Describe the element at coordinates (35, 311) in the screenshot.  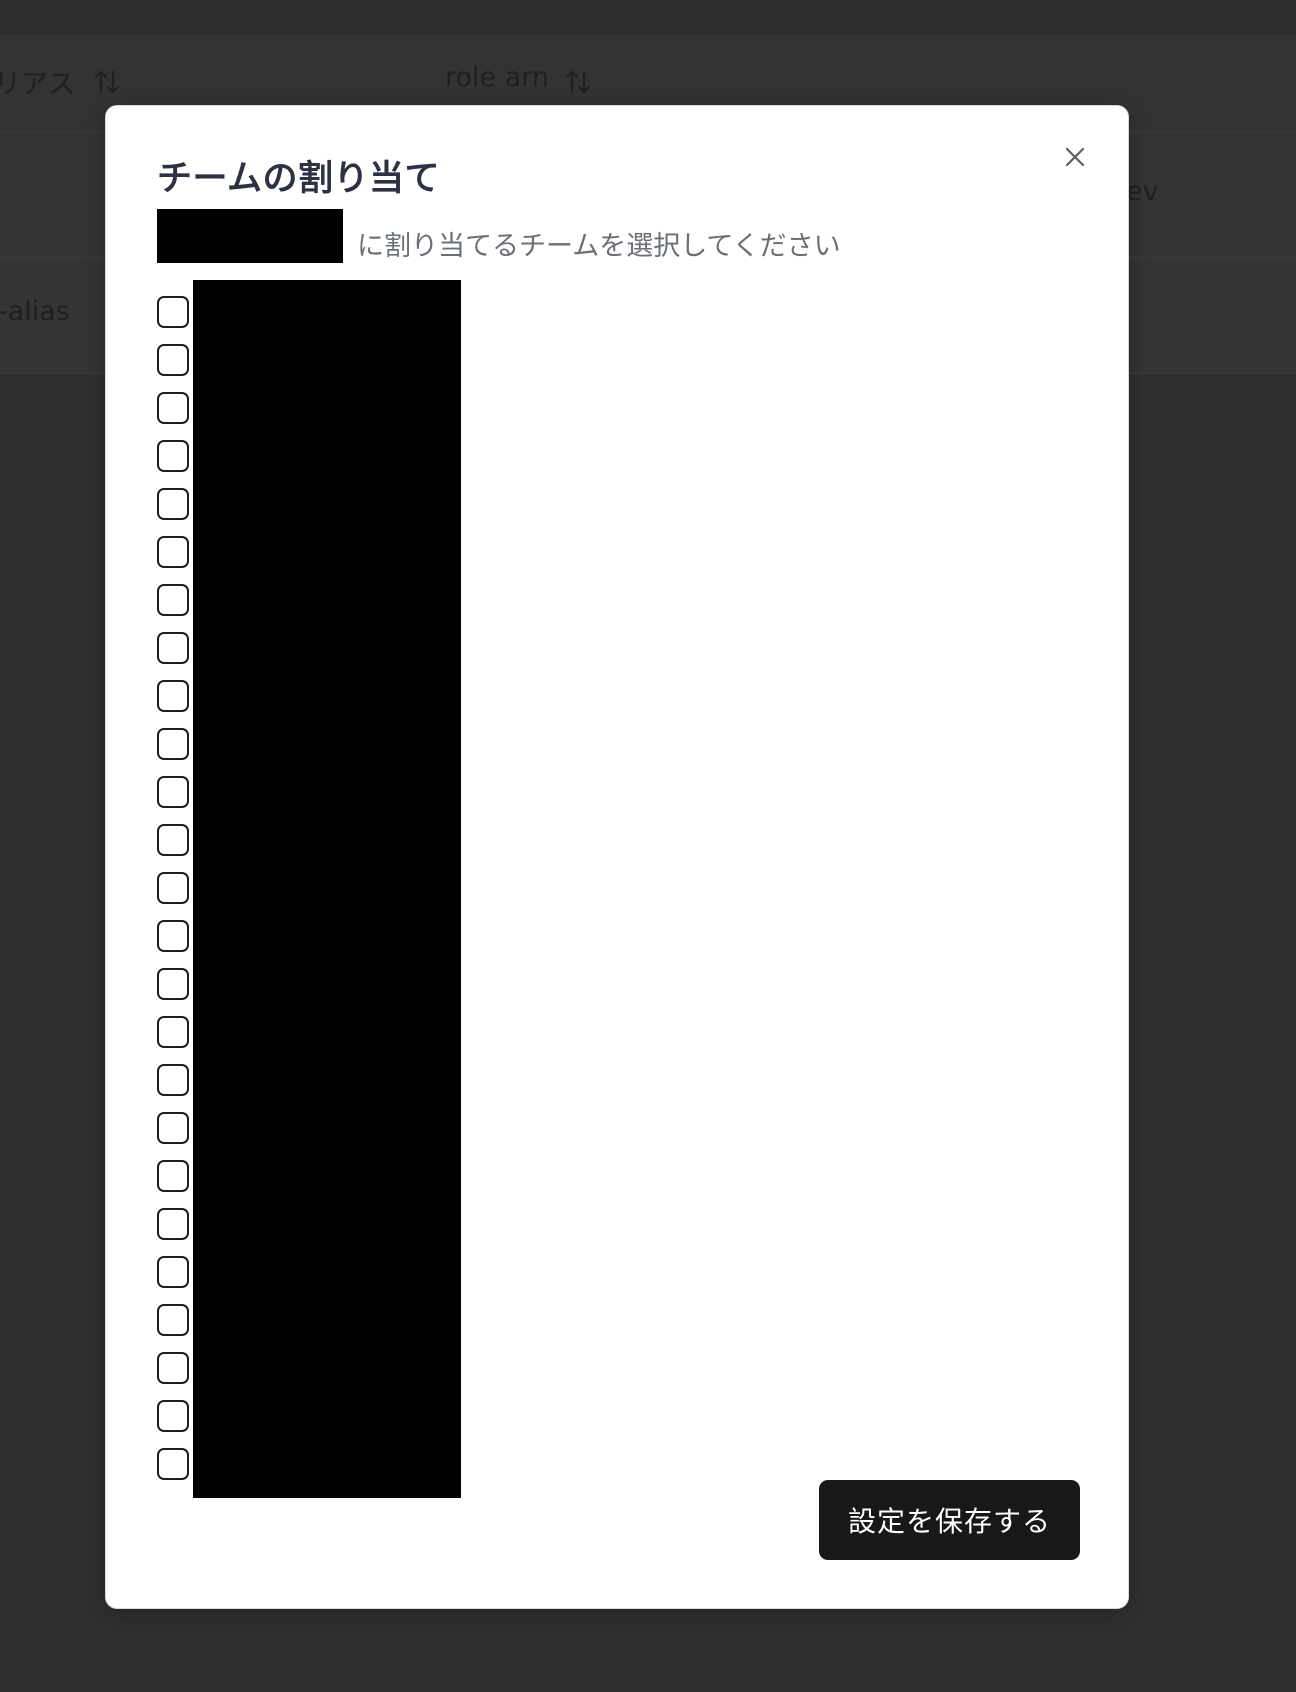
I see `table-cell: -alias` at that location.